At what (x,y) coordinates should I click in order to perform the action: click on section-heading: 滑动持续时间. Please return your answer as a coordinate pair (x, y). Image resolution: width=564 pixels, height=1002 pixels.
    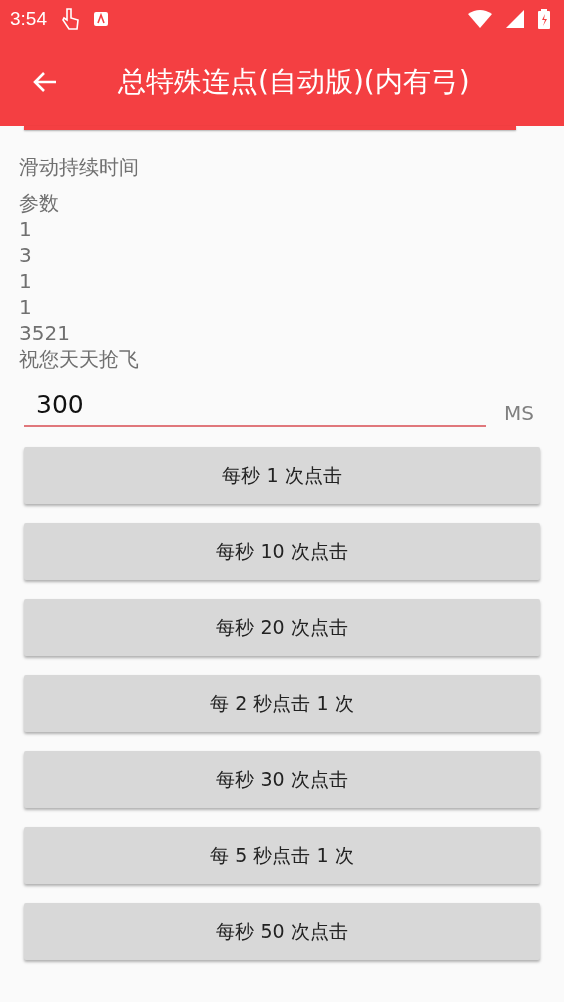
    Looking at the image, I should click on (79, 167).